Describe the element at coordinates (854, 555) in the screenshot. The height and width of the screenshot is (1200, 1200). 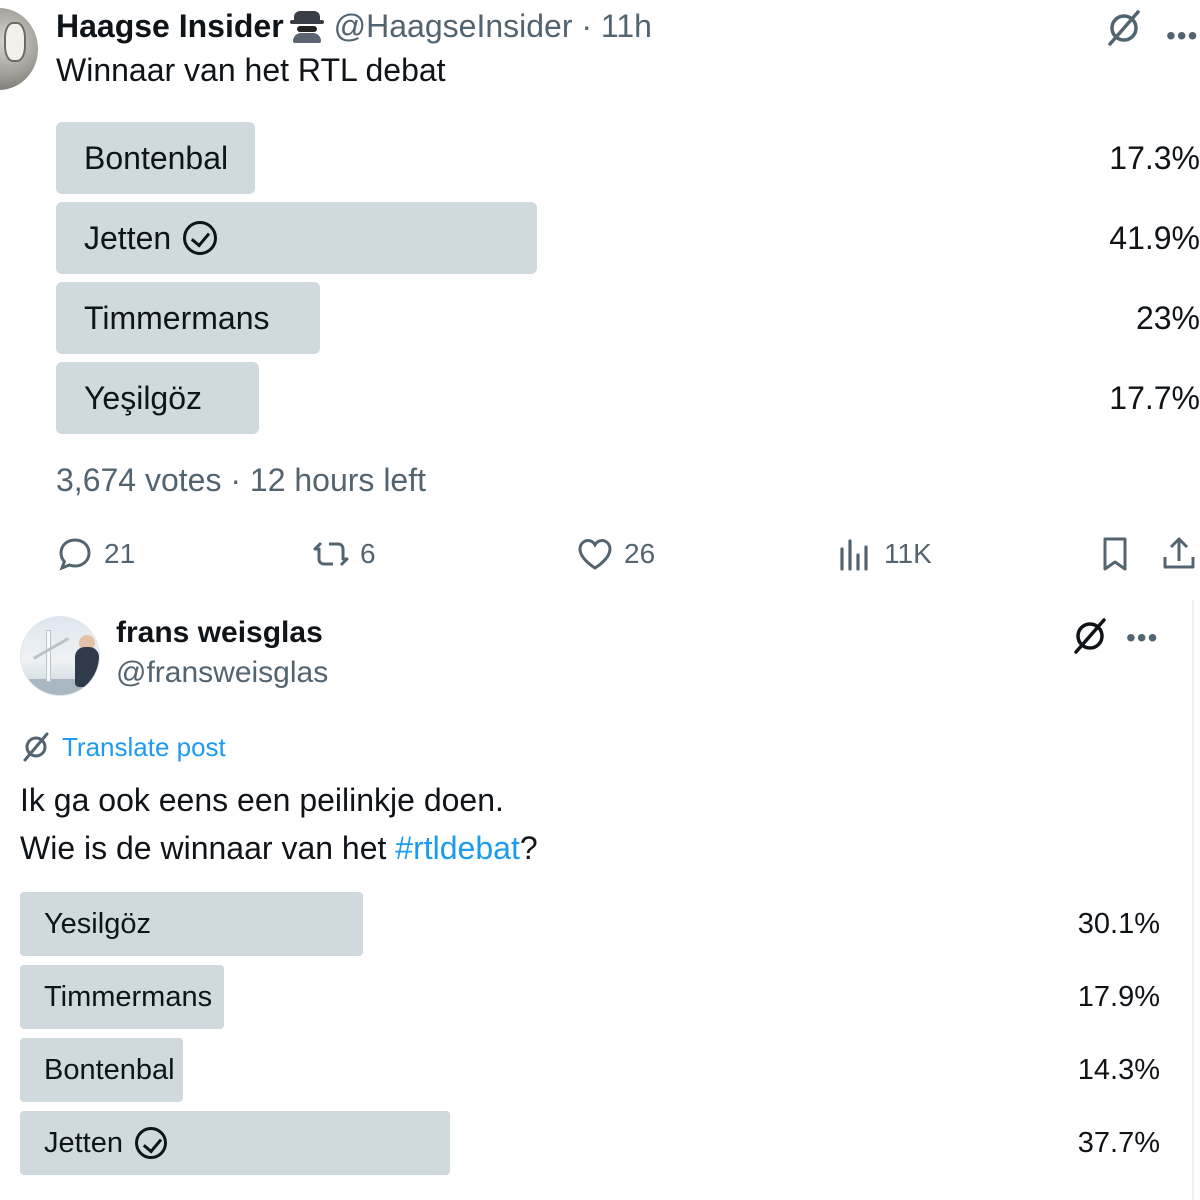
I see `views-icon` at that location.